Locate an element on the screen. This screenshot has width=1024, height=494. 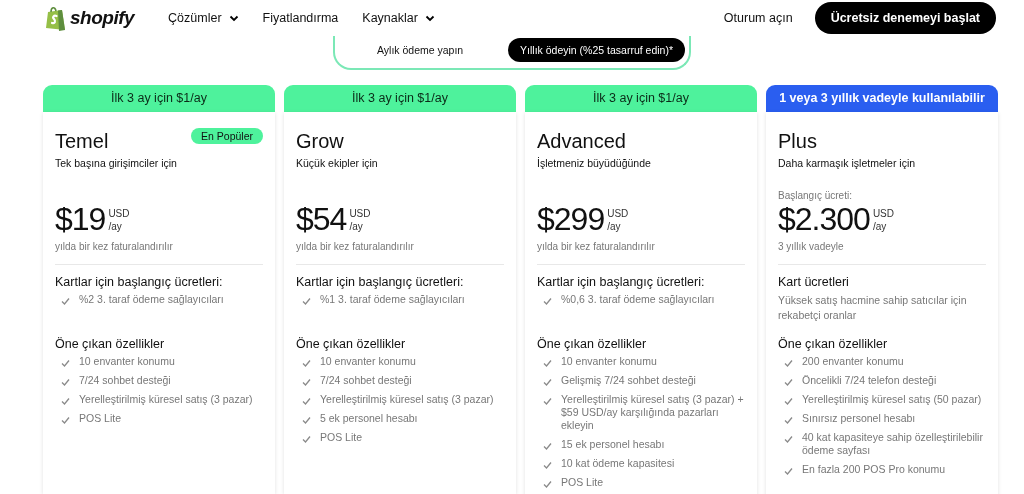
feature-text: Öncelikli 7/24 telefon desteği is located at coordinates (869, 380).